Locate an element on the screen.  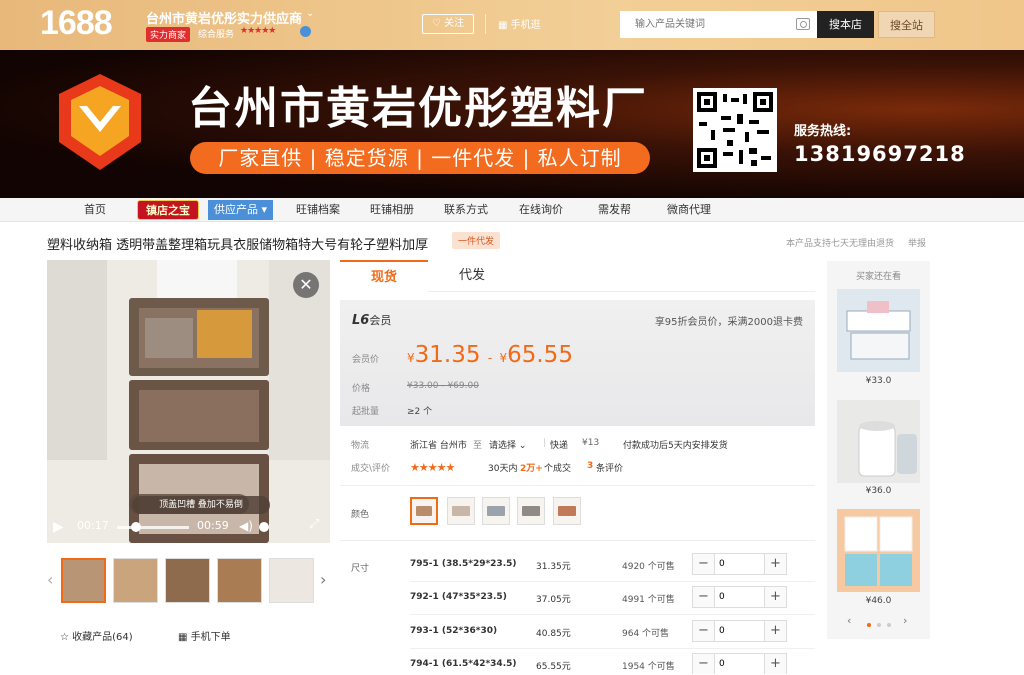
volume-slider is located at coordinates (264, 527).